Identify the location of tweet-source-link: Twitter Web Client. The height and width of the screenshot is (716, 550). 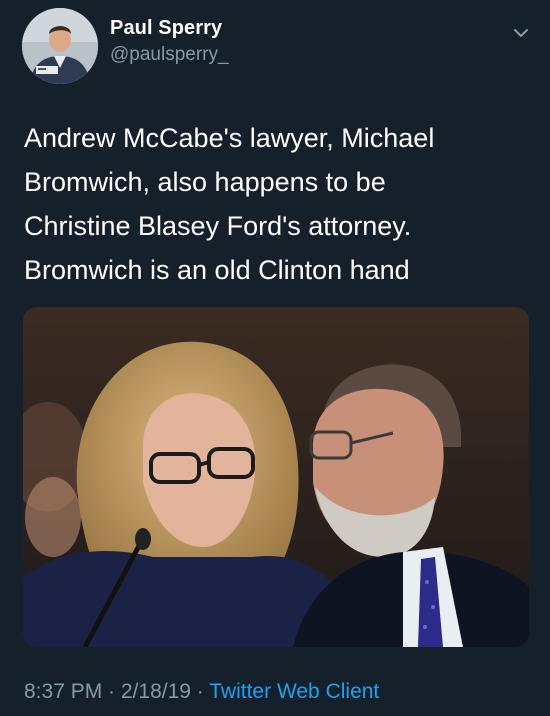
(294, 691).